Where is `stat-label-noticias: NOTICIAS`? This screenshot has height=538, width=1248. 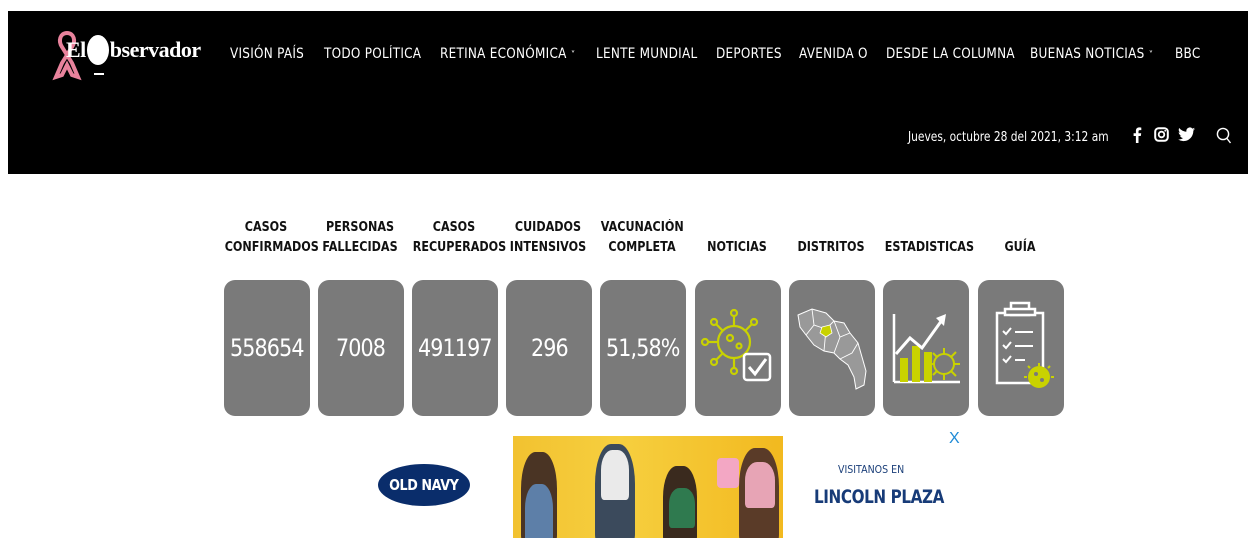
stat-label-noticias: NOTICIAS is located at coordinates (737, 238).